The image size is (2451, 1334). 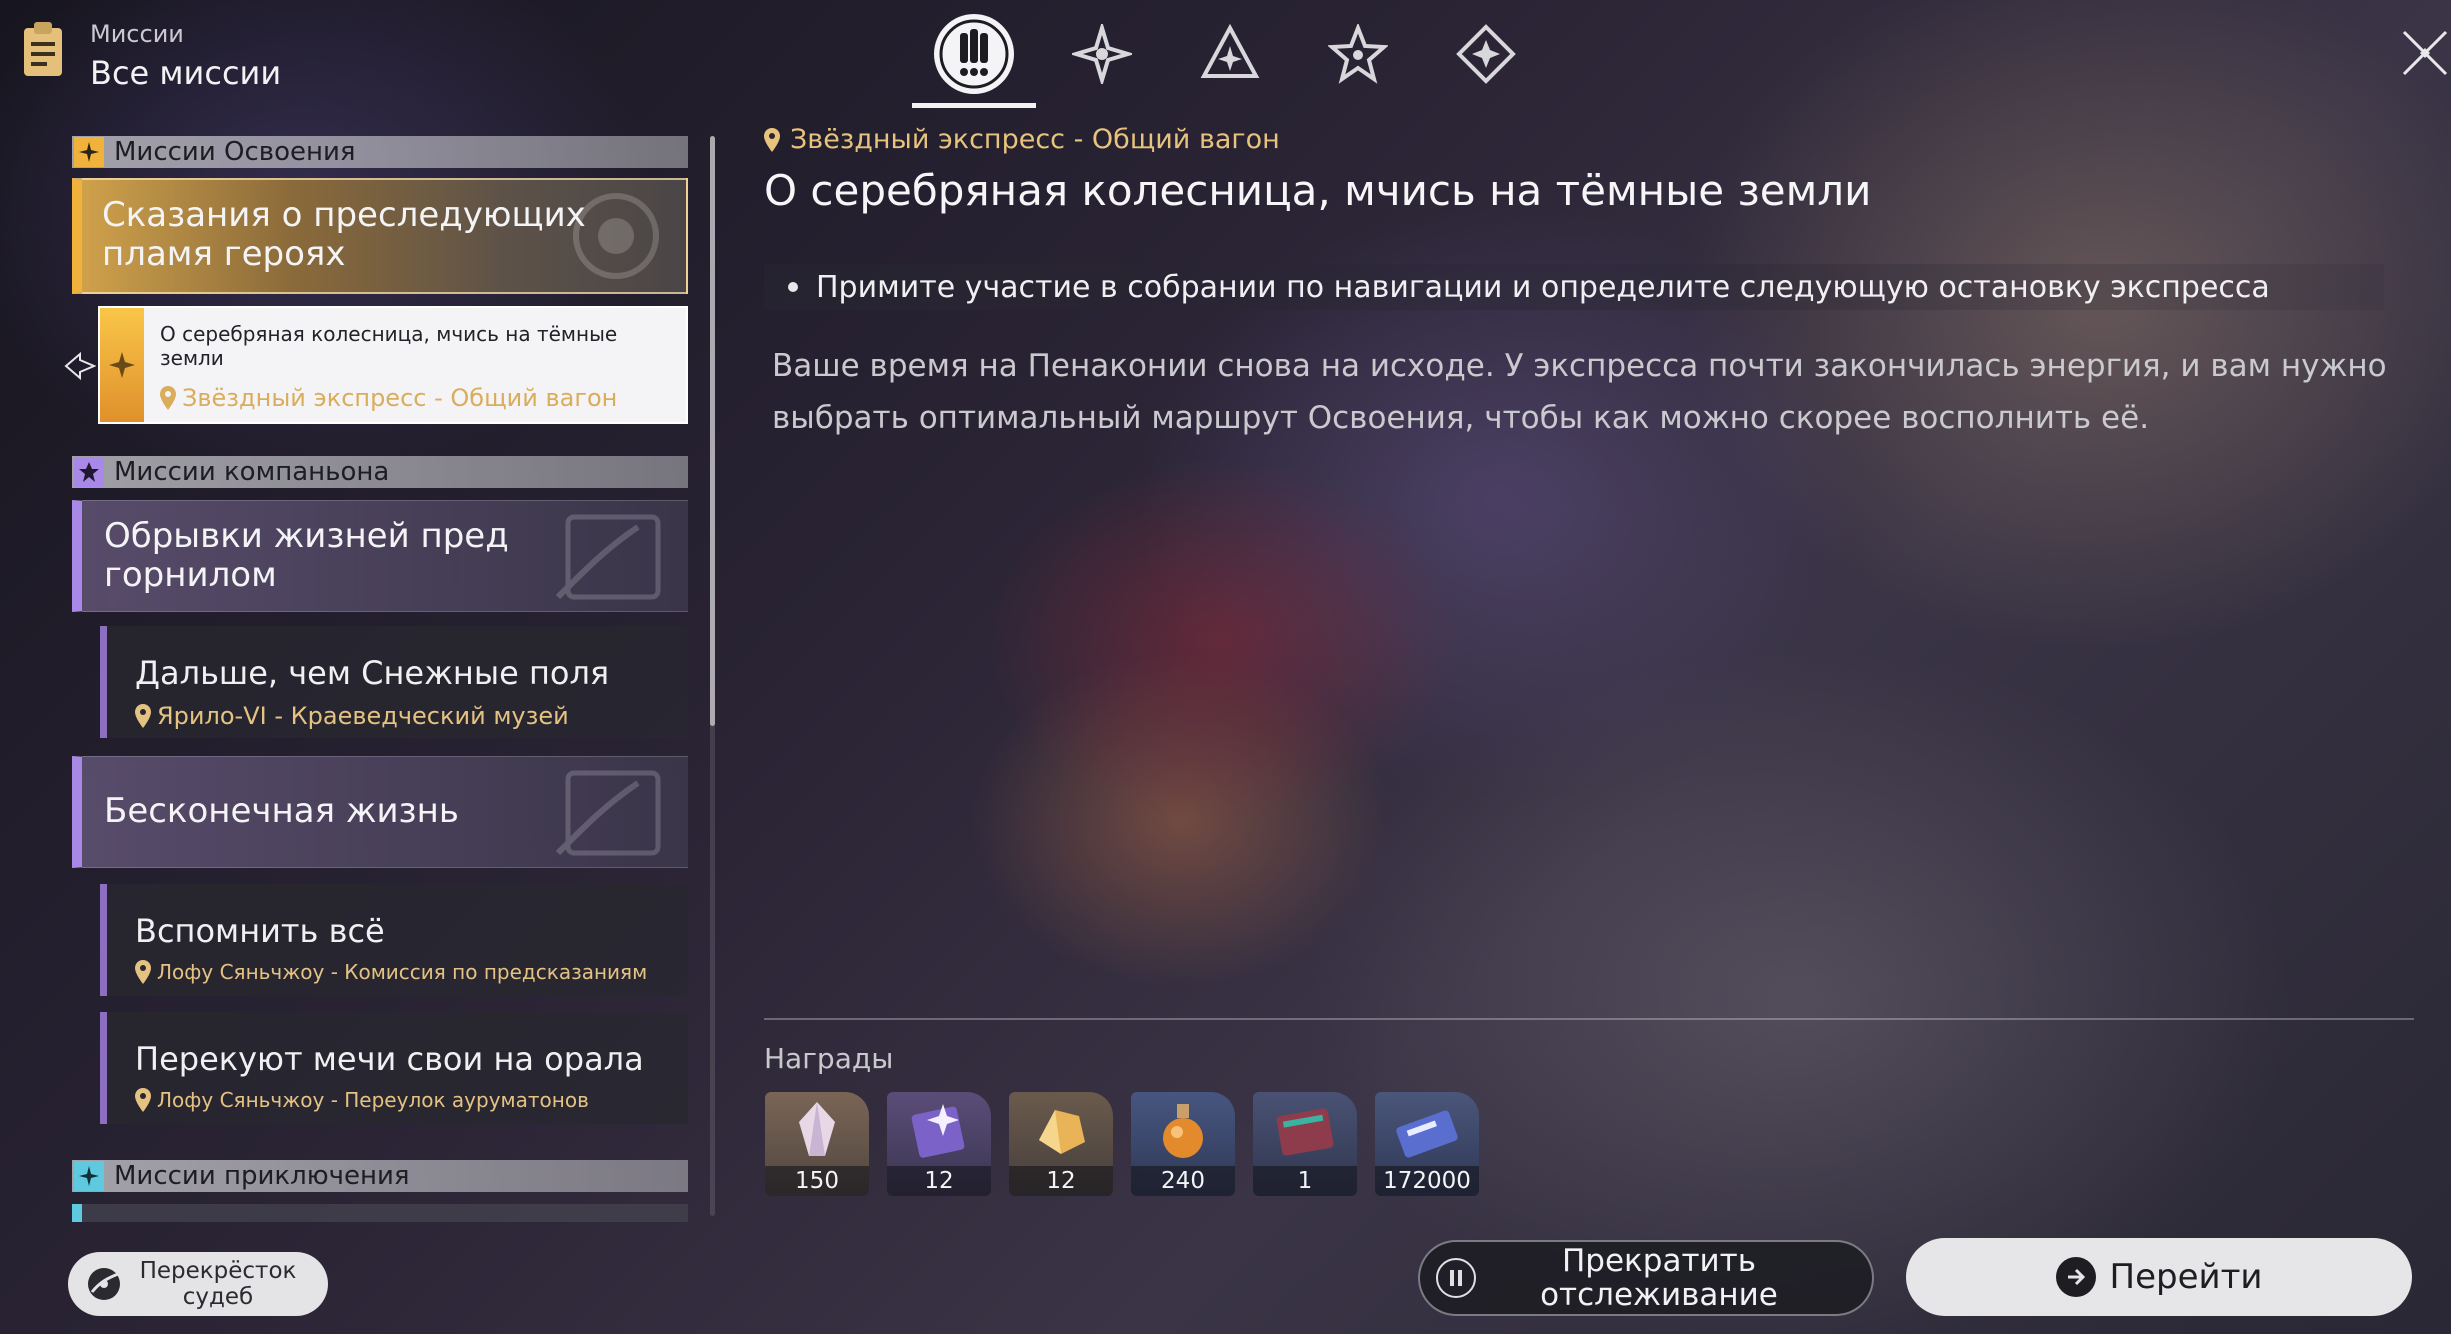 I want to click on mission-location: Звёздный экспресс - Общий вагон, so click(x=1022, y=139).